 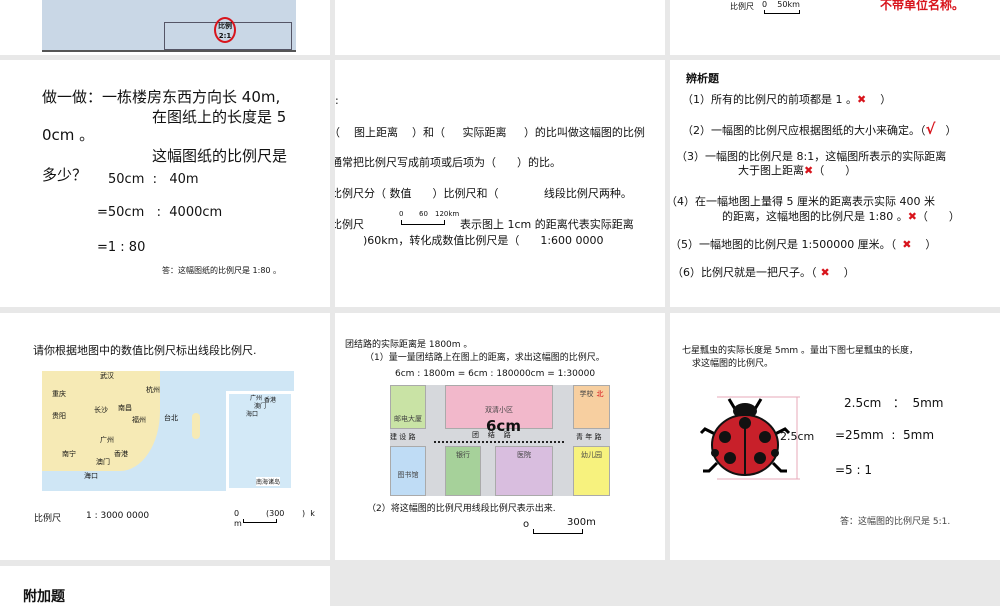 What do you see at coordinates (526, 524) in the screenshot?
I see `tick-label: o` at bounding box center [526, 524].